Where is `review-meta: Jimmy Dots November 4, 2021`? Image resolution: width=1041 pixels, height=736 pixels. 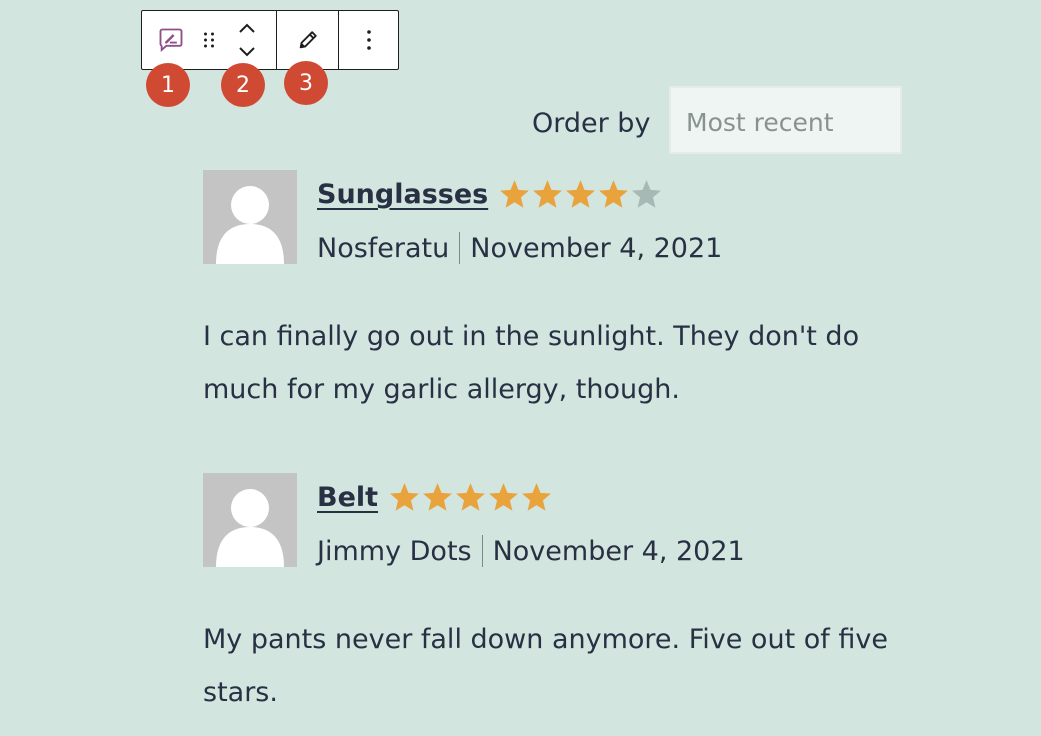
review-meta: Jimmy Dots November 4, 2021 is located at coordinates (531, 551).